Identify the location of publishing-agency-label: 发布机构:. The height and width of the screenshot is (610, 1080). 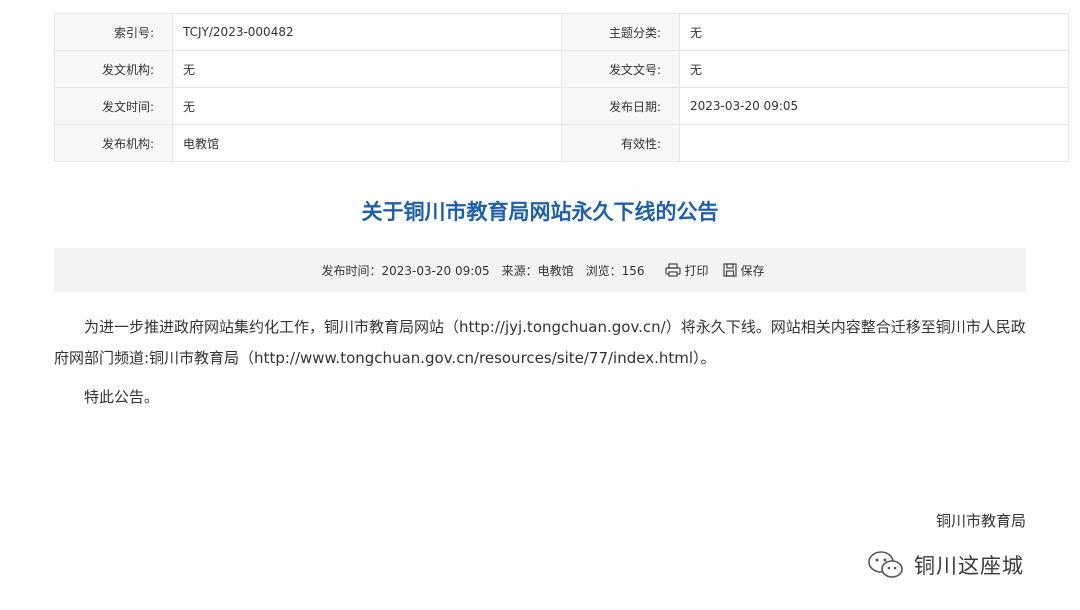
(113, 143).